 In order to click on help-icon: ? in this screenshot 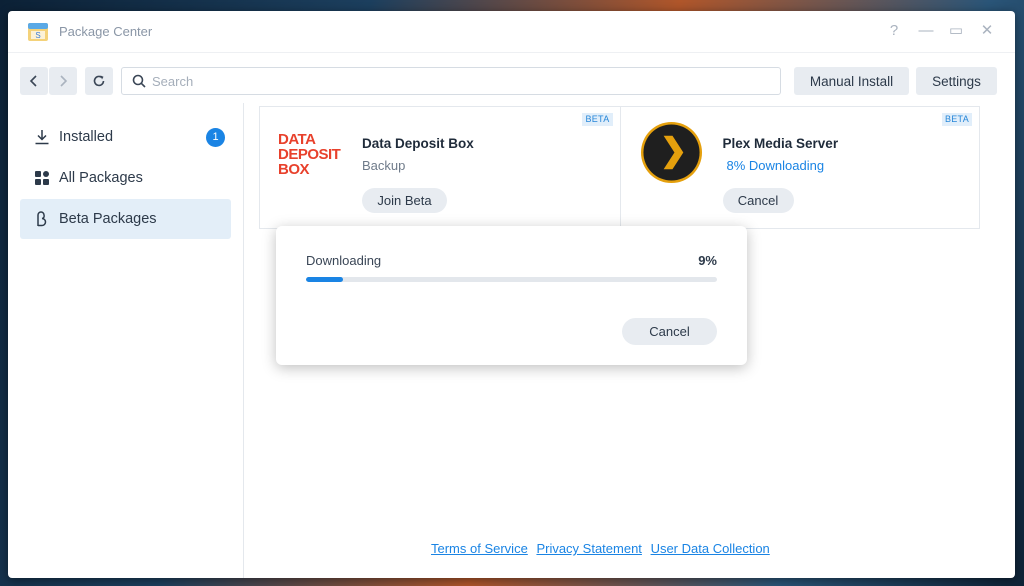, I will do `click(894, 31)`.